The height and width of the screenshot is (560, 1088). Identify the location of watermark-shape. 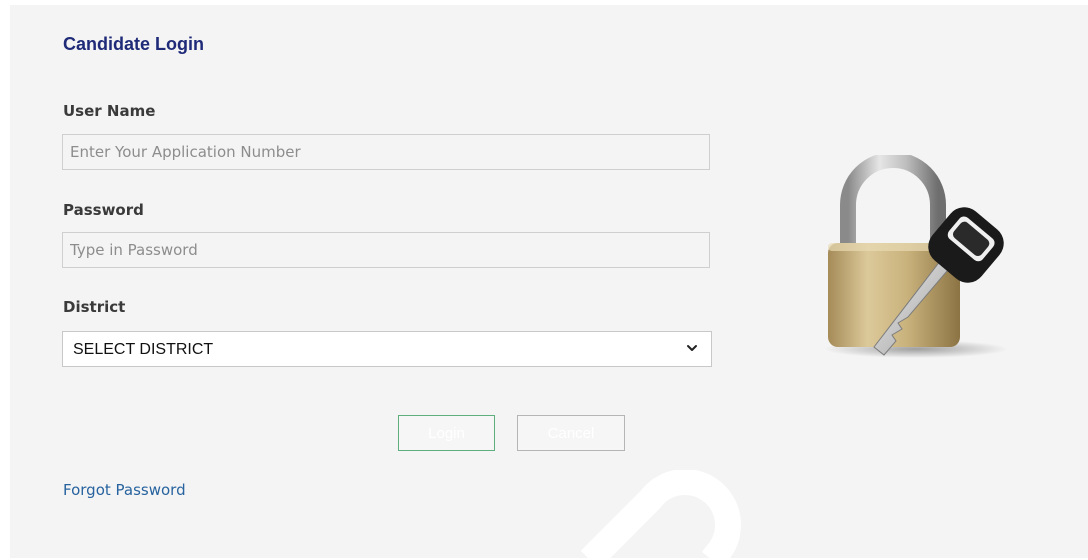
(660, 515).